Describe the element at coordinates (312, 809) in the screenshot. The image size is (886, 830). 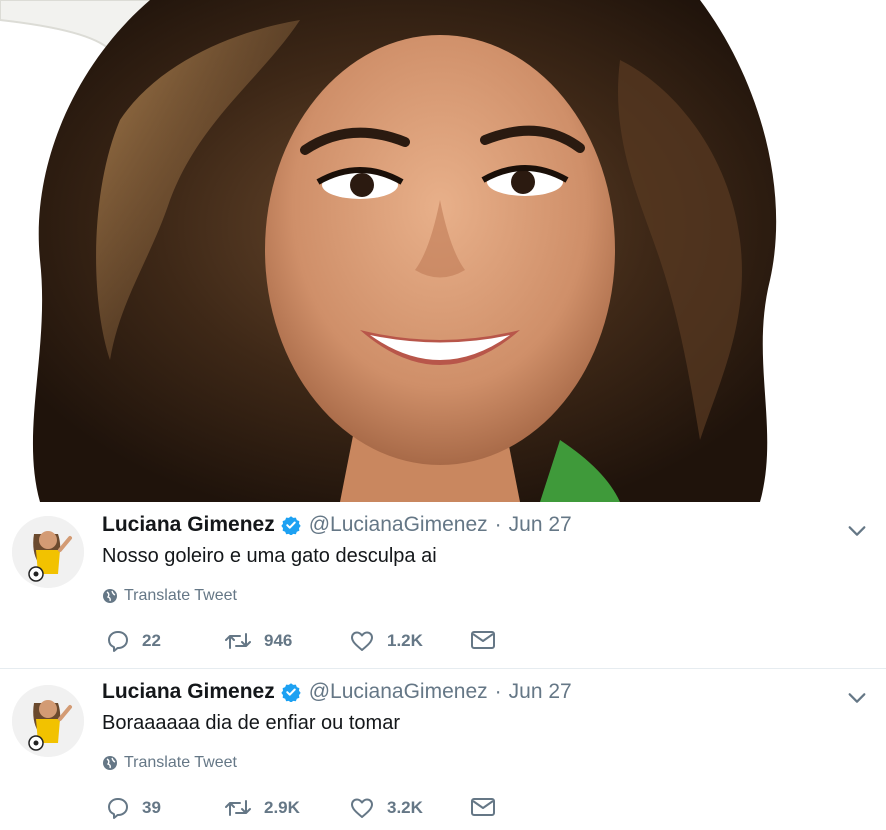
I see `tweet-actions: 39 2.9K 3.2K` at that location.